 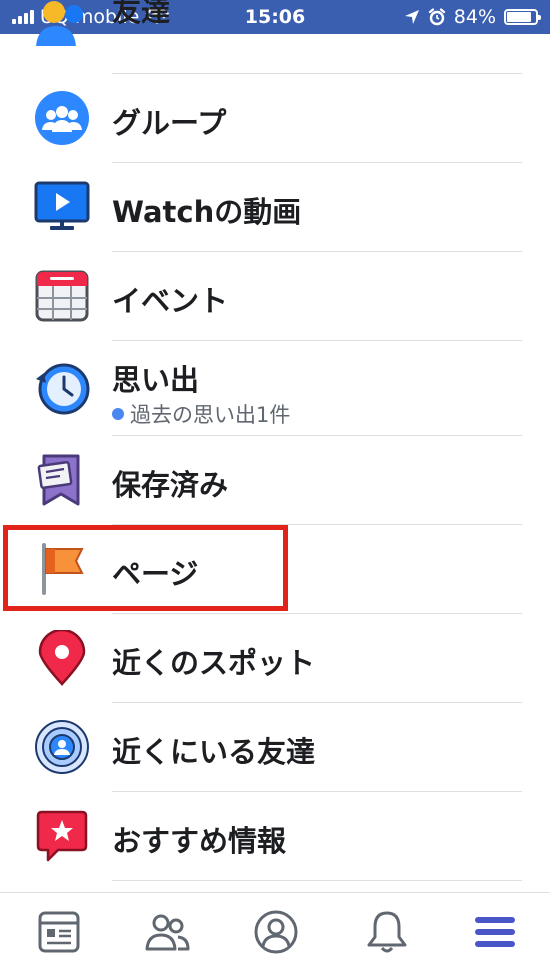 What do you see at coordinates (170, 485) in the screenshot?
I see `menu-item-label: 保存済み` at bounding box center [170, 485].